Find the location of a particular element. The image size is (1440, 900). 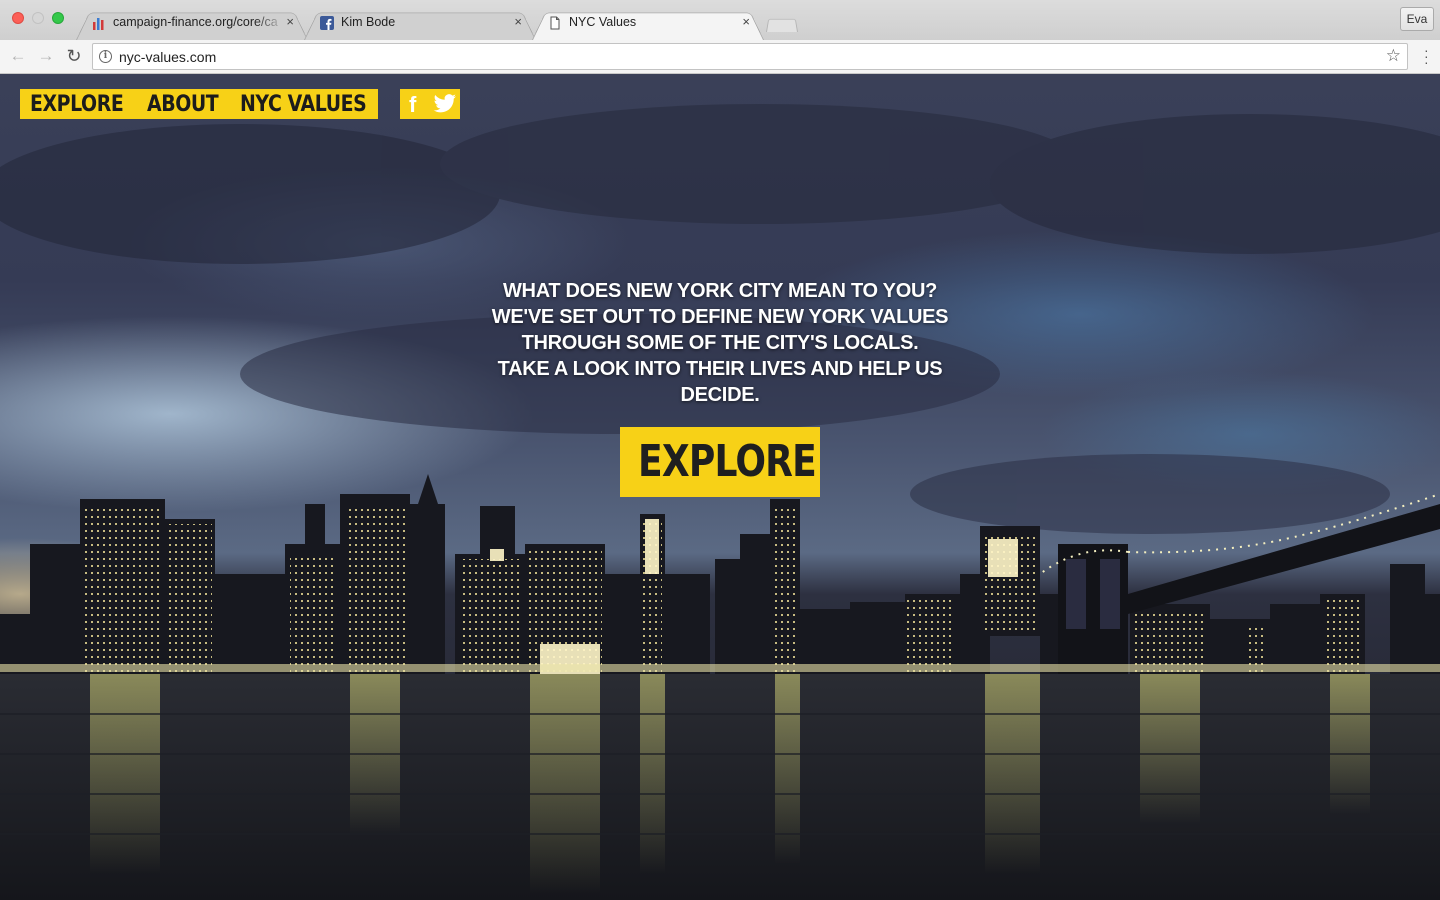

tab-kim-bode: Kim Bode × is located at coordinates (420, 24).